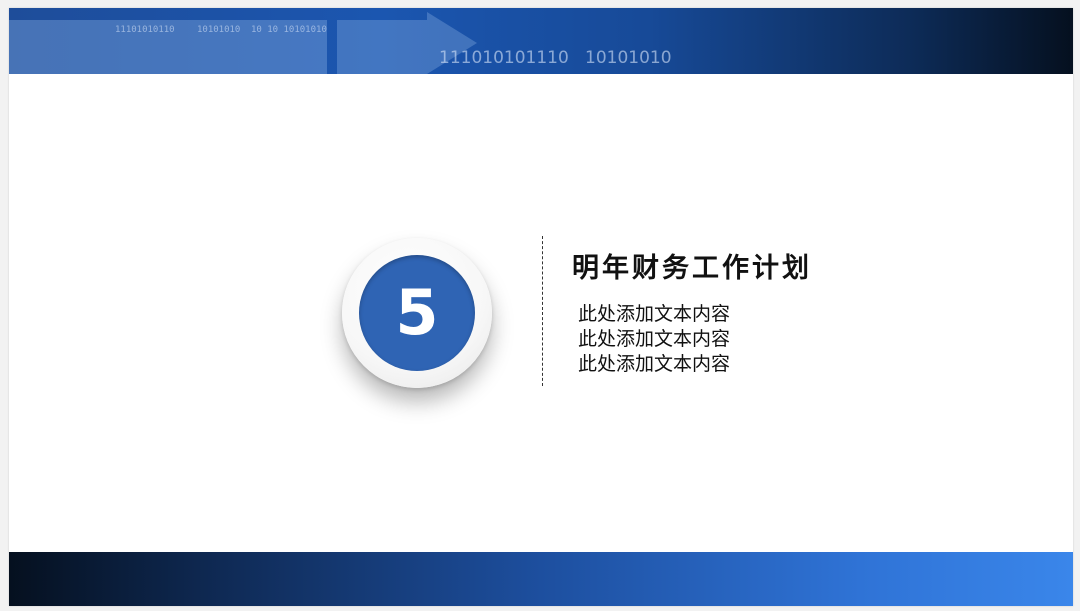 This screenshot has height=611, width=1080. I want to click on dashed-divider, so click(542, 311).